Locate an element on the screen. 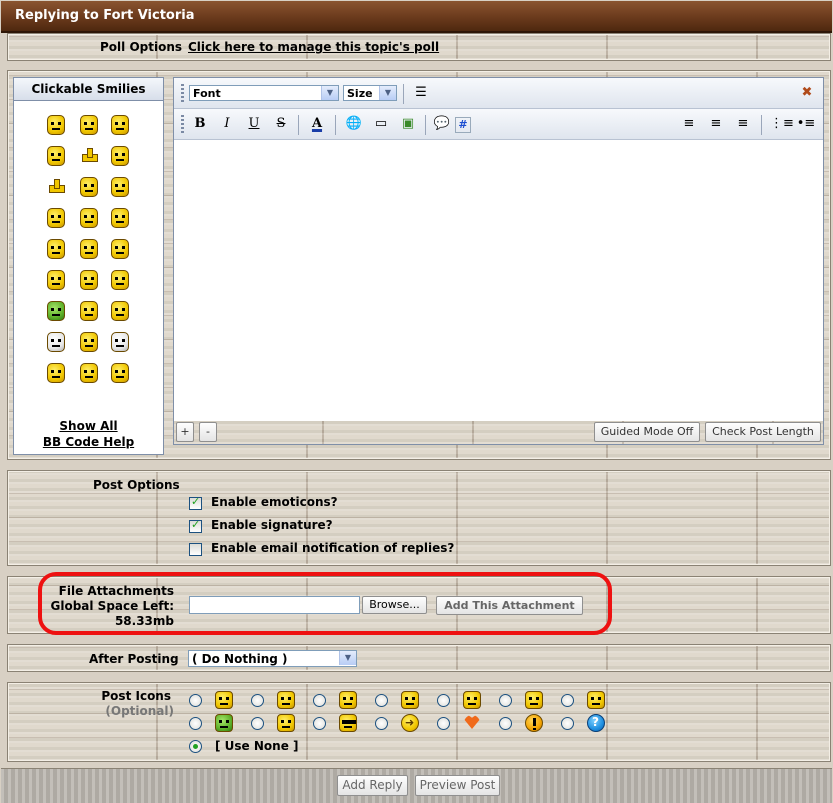 Image resolution: width=833 pixels, height=803 pixels. remove-format-icon: ☰ is located at coordinates (421, 93).